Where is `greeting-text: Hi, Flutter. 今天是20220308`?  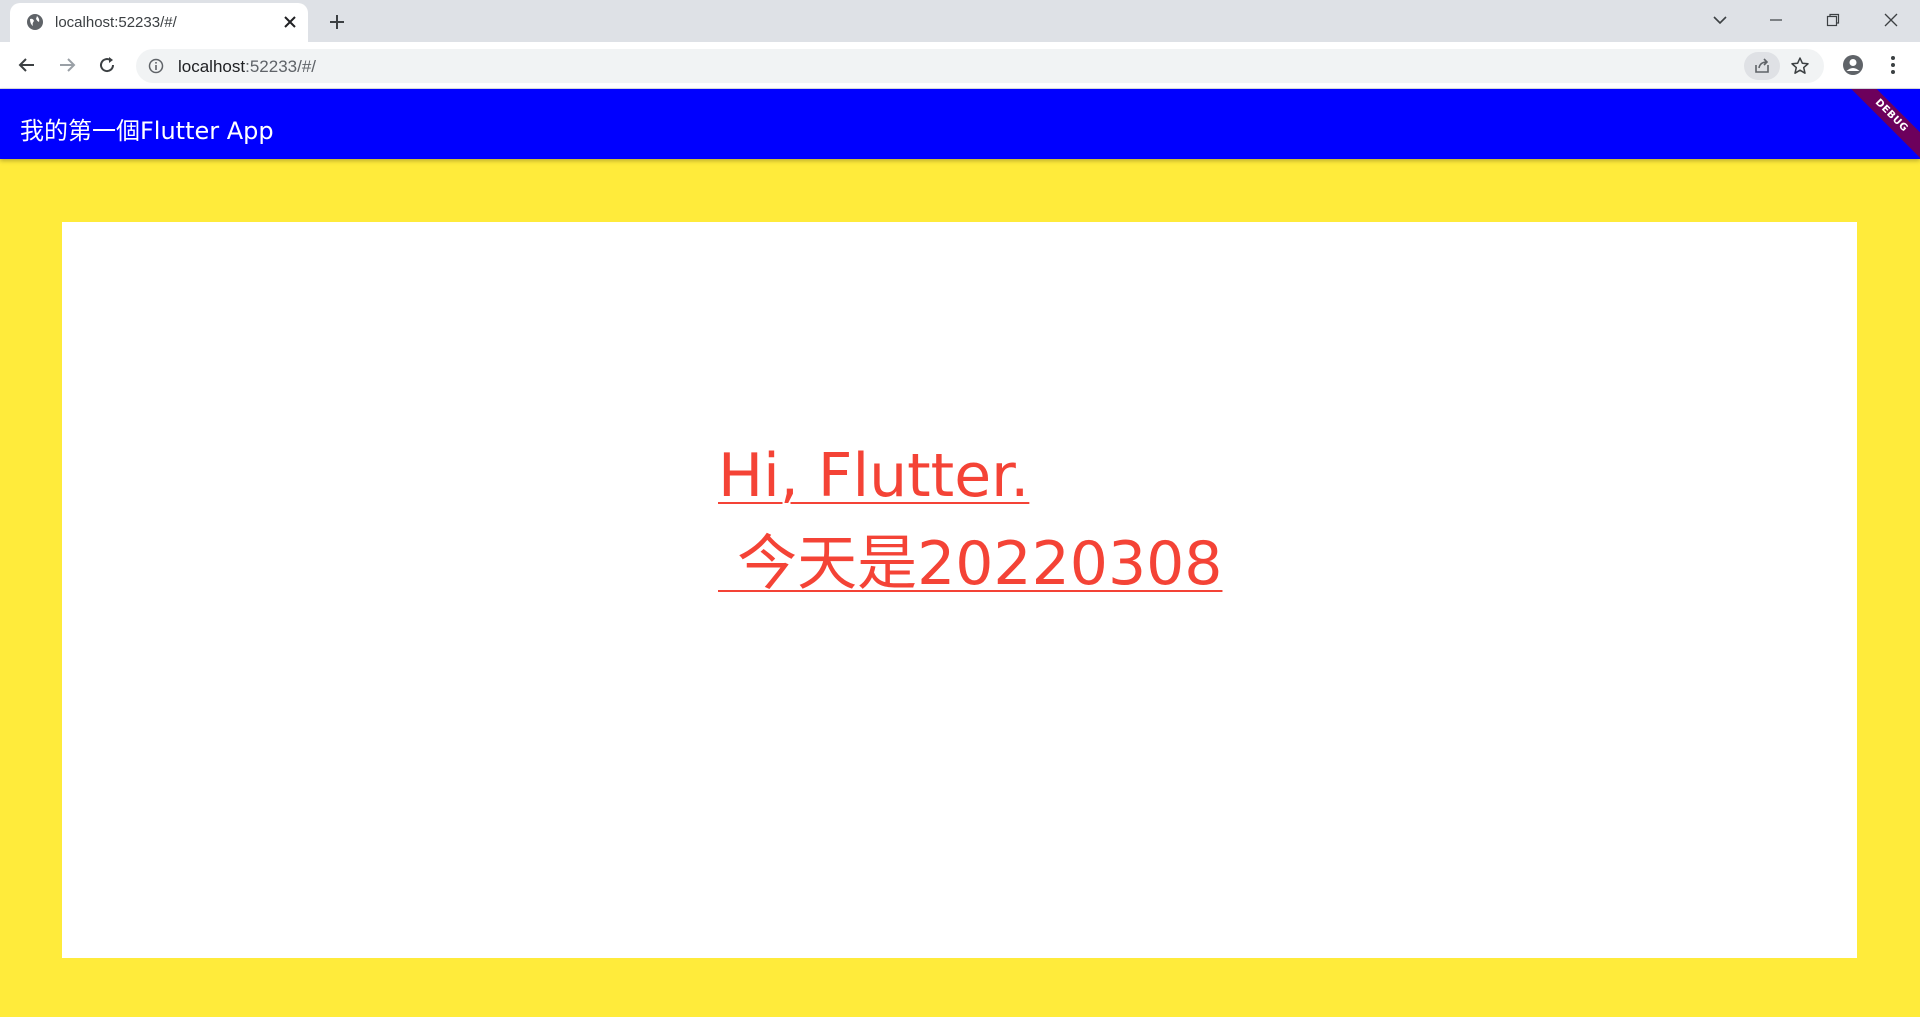
greeting-text: Hi, Flutter. 今天是20220308 is located at coordinates (970, 520).